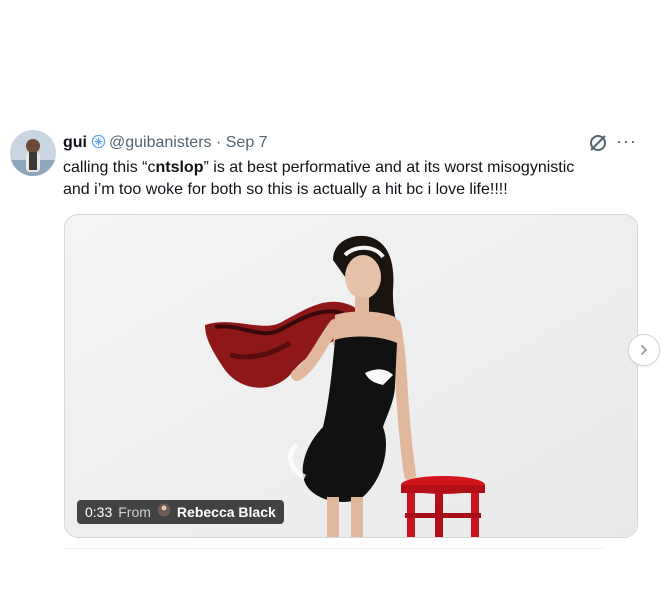 The image size is (667, 595). I want to click on video-source-link: Rebecca Black, so click(226, 512).